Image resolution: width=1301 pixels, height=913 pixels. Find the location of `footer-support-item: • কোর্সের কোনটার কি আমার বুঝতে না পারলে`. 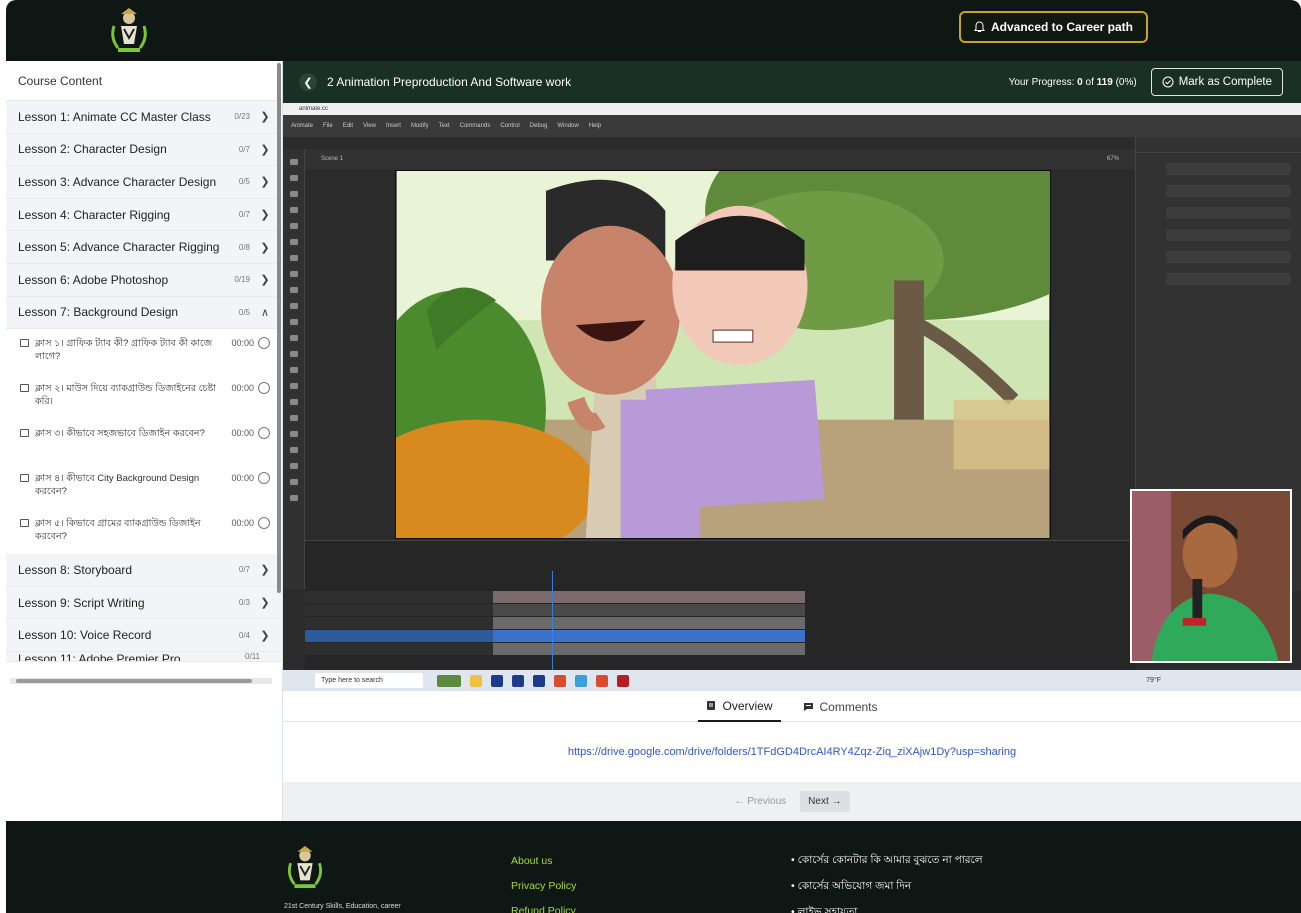

footer-support-item: • কোর্সের কোনটার কি আমার বুঝতে না পারলে is located at coordinates (887, 860).